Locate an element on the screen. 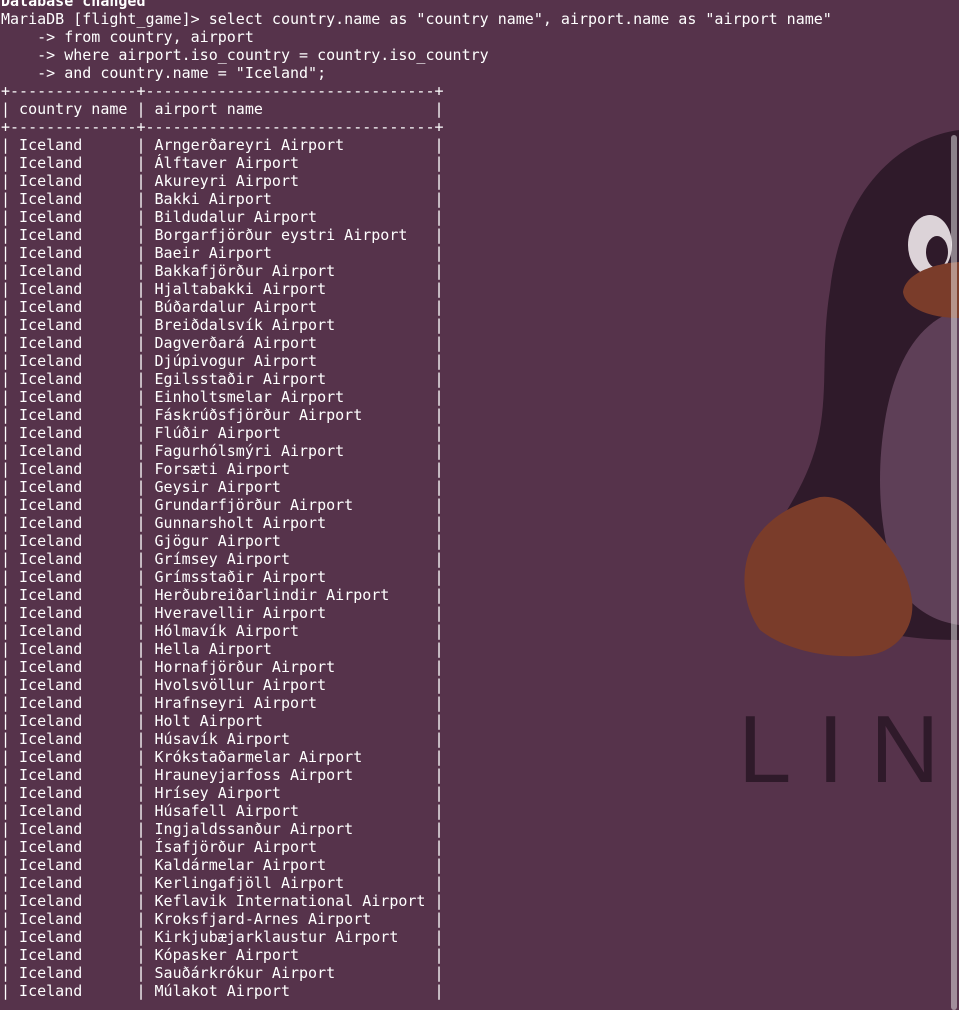 The image size is (959, 1010). table-row: | Iceland | Baeir Airport | is located at coordinates (222, 253).